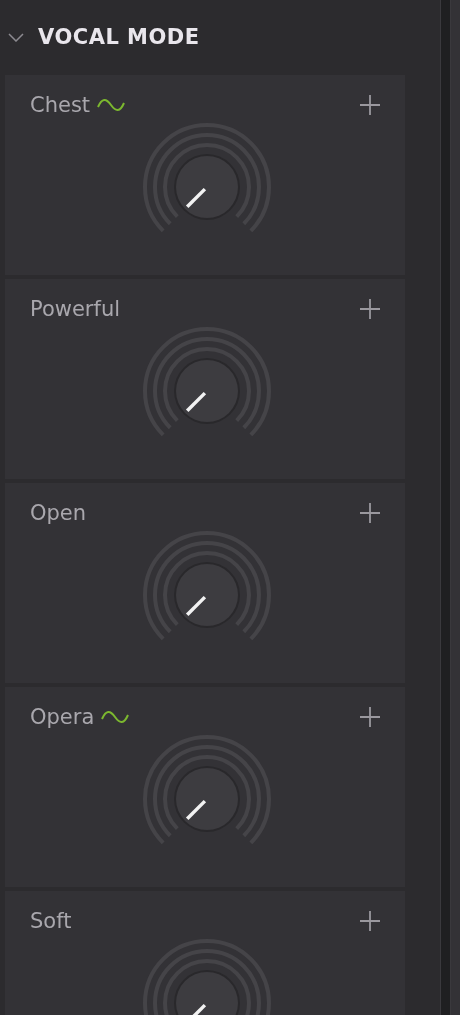  Describe the element at coordinates (119, 36) in the screenshot. I see `section-title: VOCAL MODE` at that location.